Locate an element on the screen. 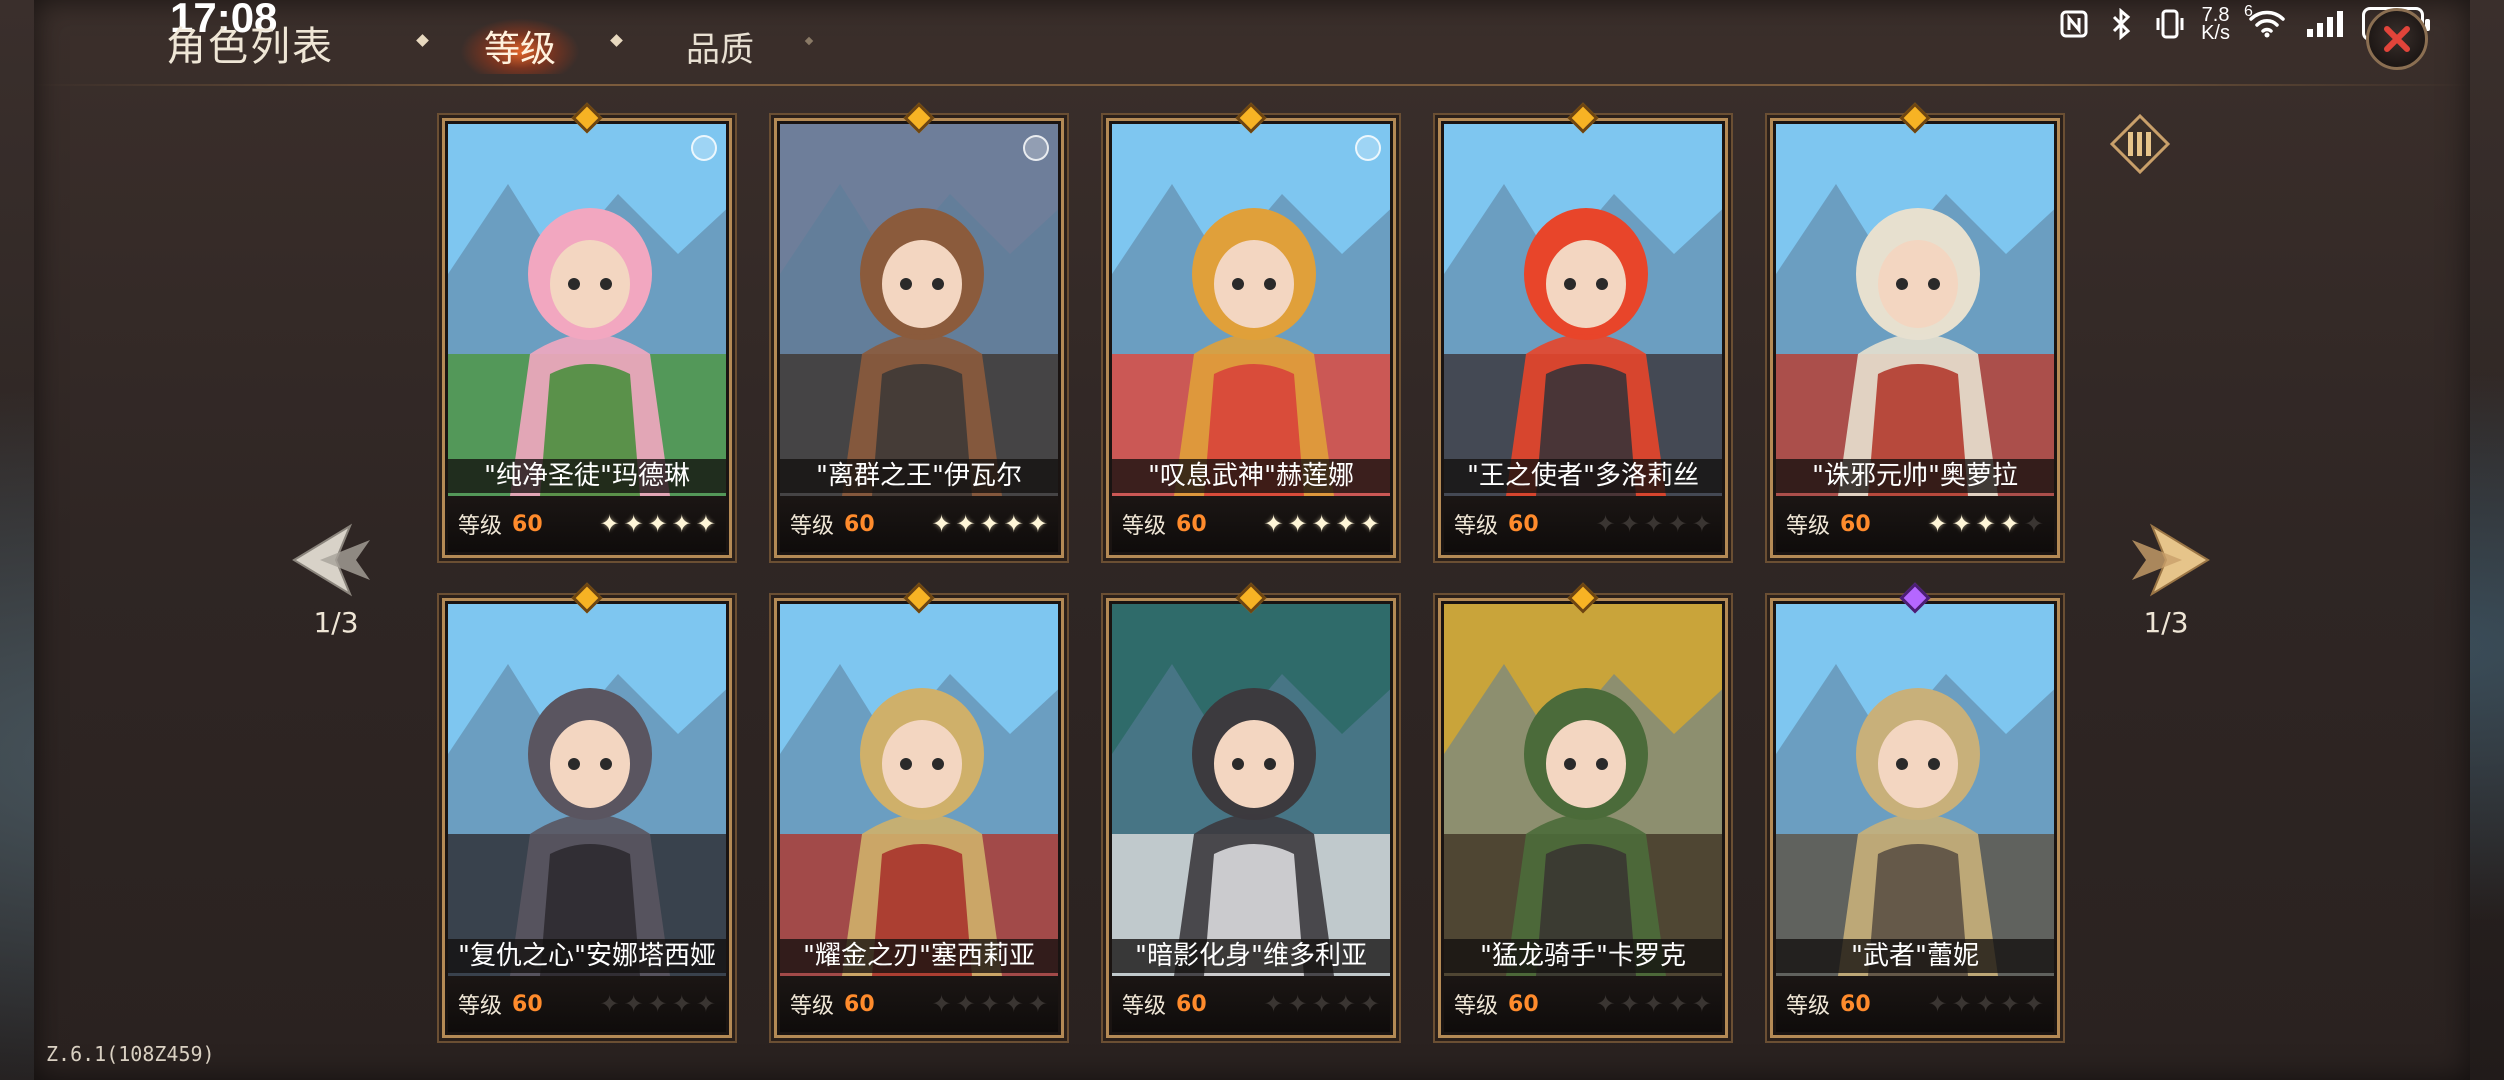 The width and height of the screenshot is (2504, 1080). character-card: "猛龙骑手"卡罗克 等级 60 ✦ ✦ ✦ ✦ ✦ is located at coordinates (1583, 810).